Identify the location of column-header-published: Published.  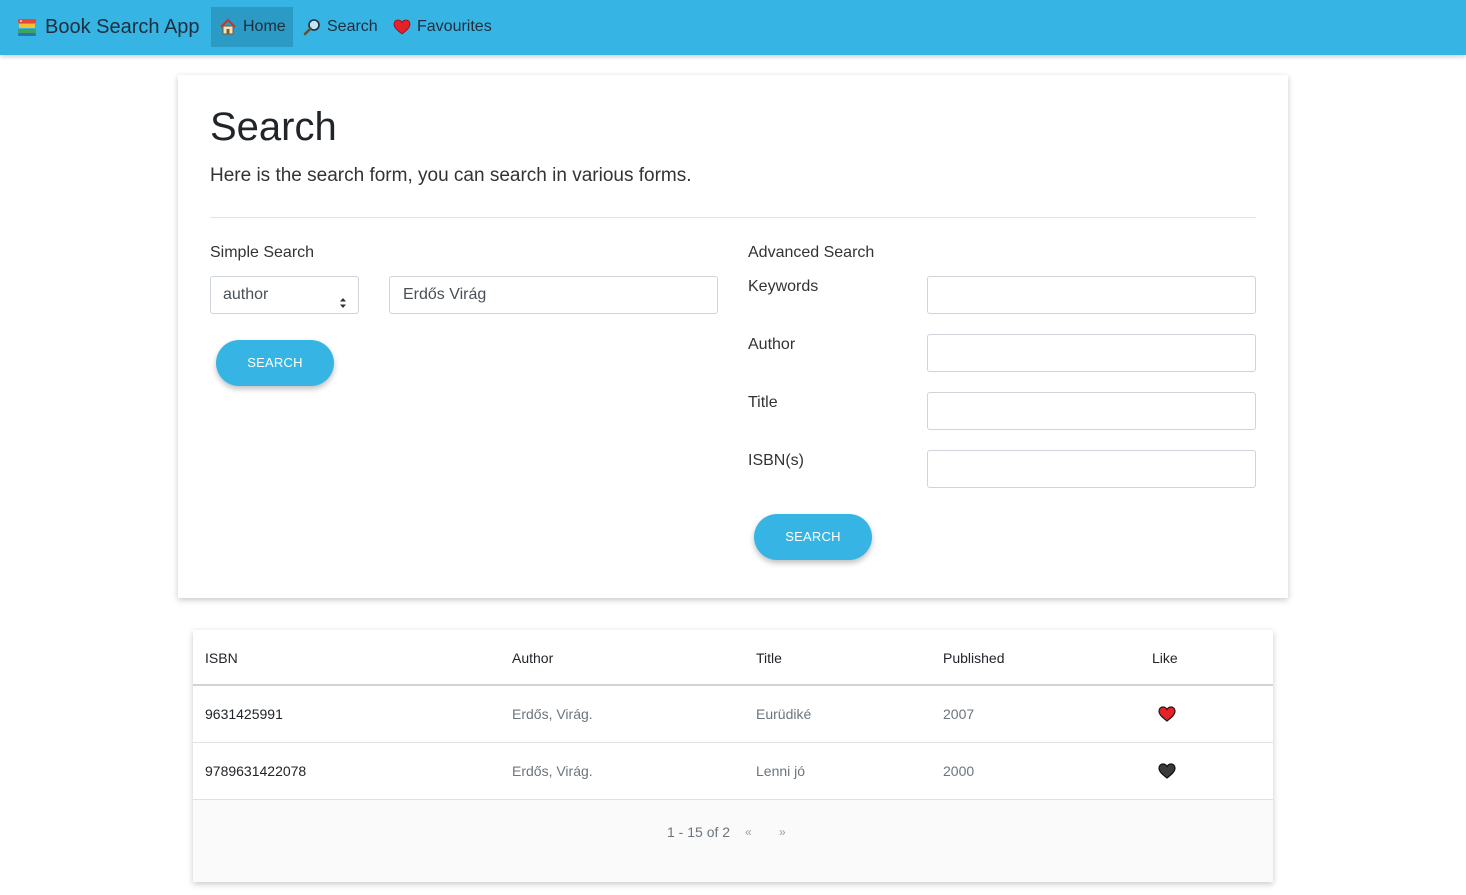
(974, 658).